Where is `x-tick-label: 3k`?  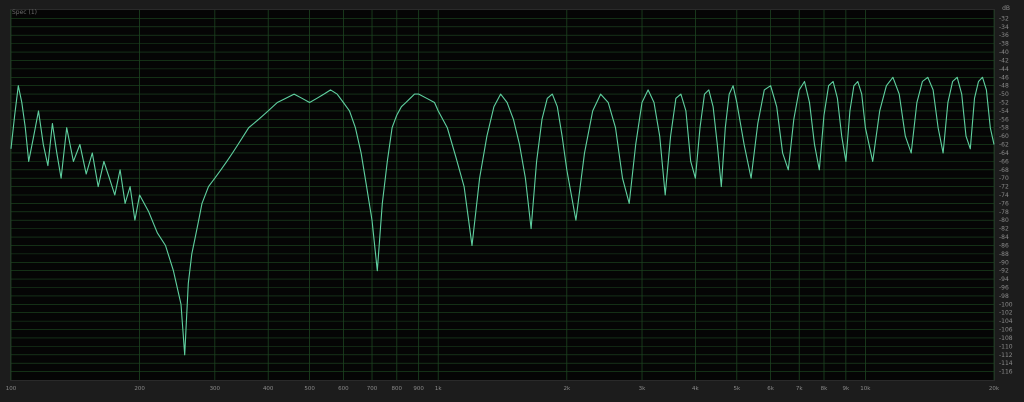 x-tick-label: 3k is located at coordinates (642, 389).